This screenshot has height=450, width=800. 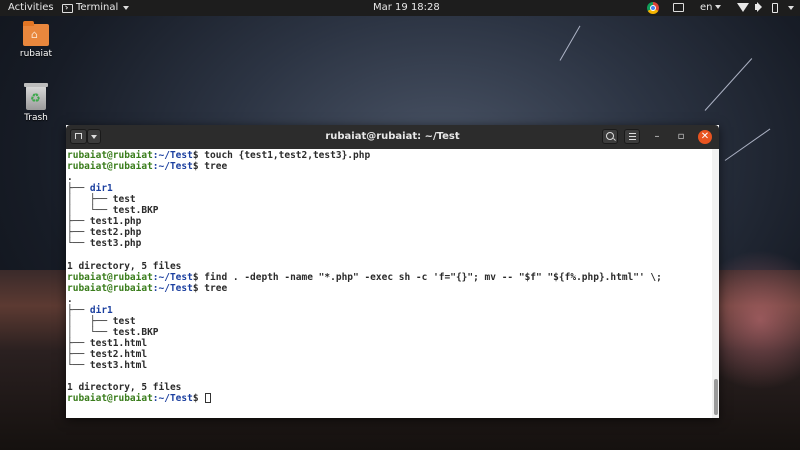 What do you see at coordinates (208, 398) in the screenshot?
I see `text-cursor` at bounding box center [208, 398].